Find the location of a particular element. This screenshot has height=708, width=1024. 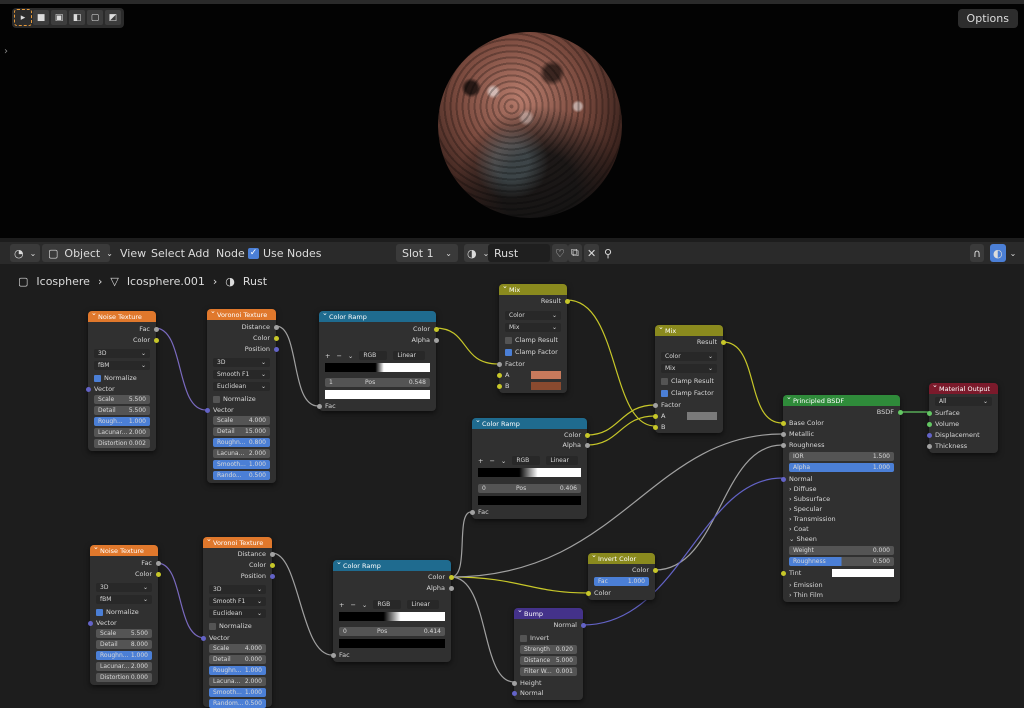

unlink-material-button: ✕ is located at coordinates (592, 253).